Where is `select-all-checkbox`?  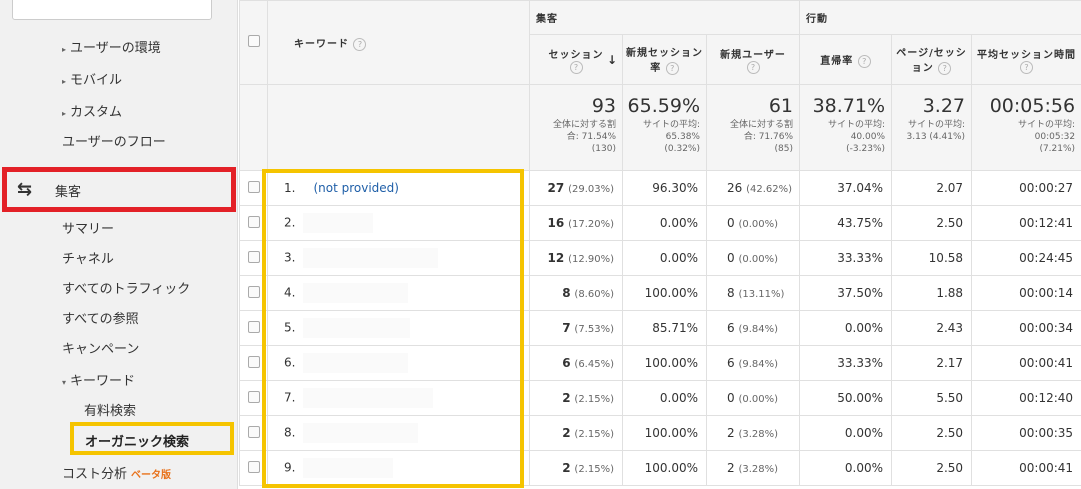 select-all-checkbox is located at coordinates (253, 41).